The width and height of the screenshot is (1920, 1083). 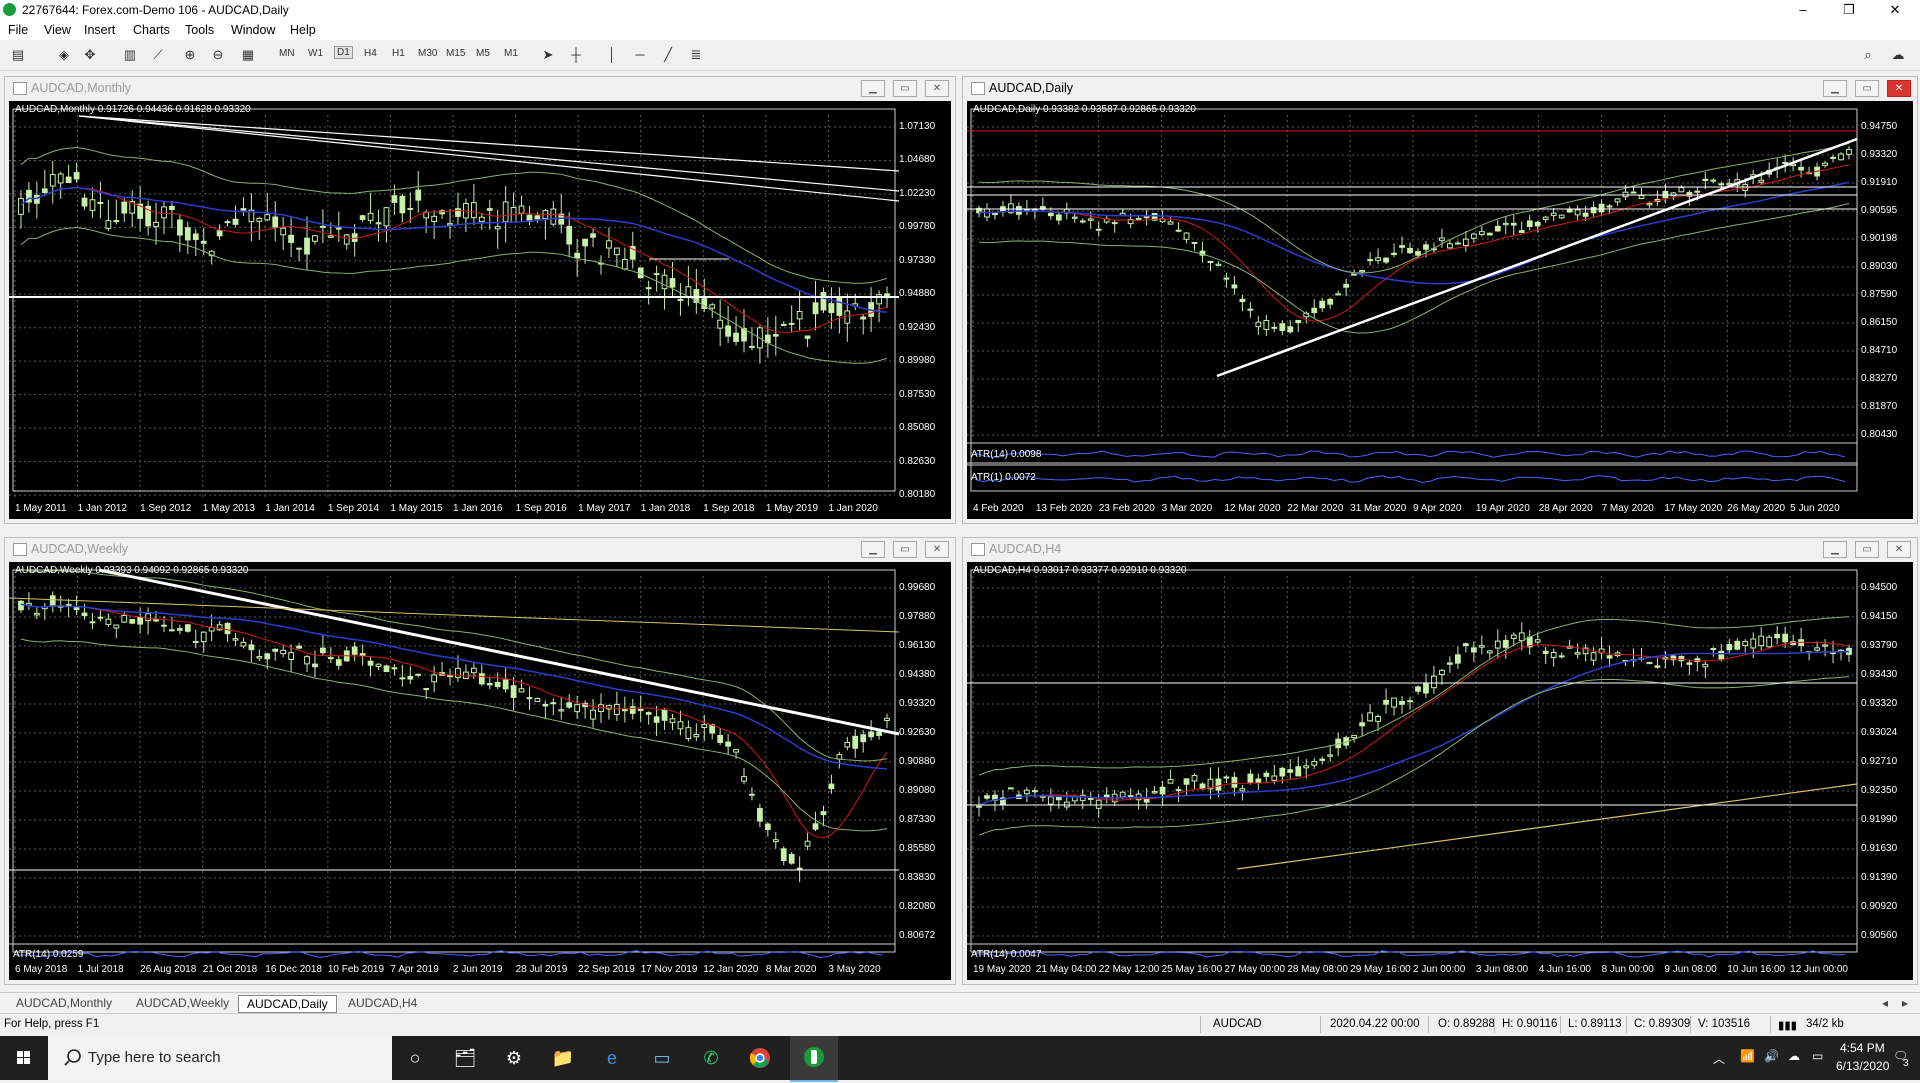 What do you see at coordinates (711, 1058) in the screenshot?
I see `whatsapp-icon: ✆` at bounding box center [711, 1058].